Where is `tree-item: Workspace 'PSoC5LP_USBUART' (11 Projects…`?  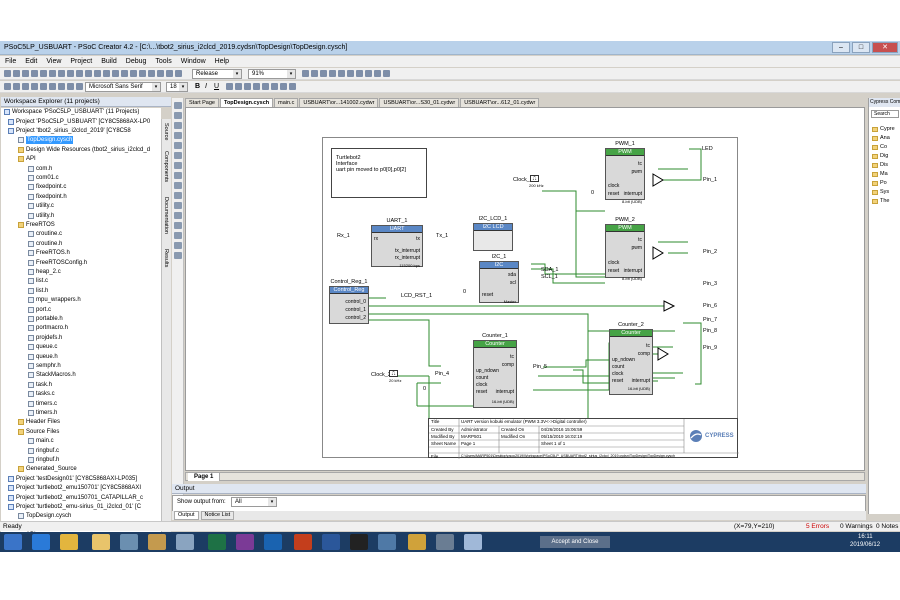
tree-item: Workspace 'PSoC5LP_USBUART' (11 Projects… is located at coordinates (71, 112).